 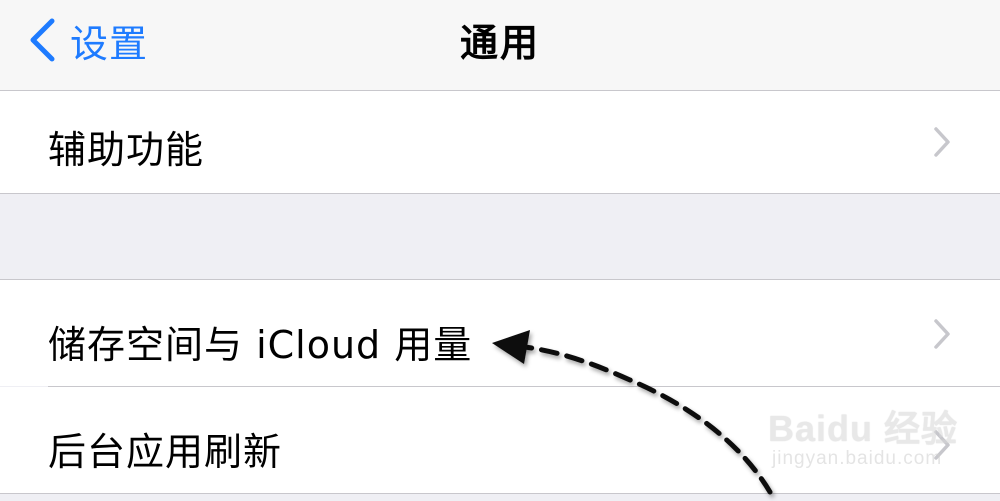 I want to click on baidu-jingyan-watermark: Baidu 经验 jingyan.baidu.com, so click(x=860, y=439).